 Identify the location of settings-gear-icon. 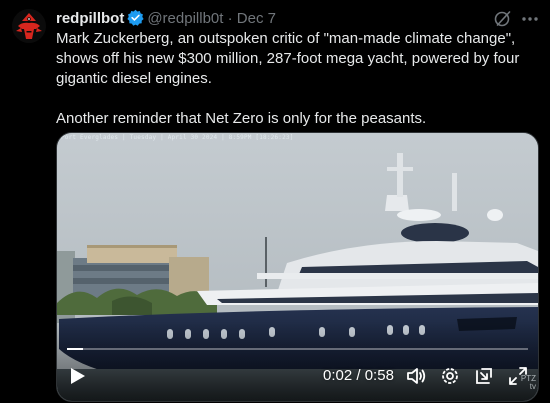
(450, 376).